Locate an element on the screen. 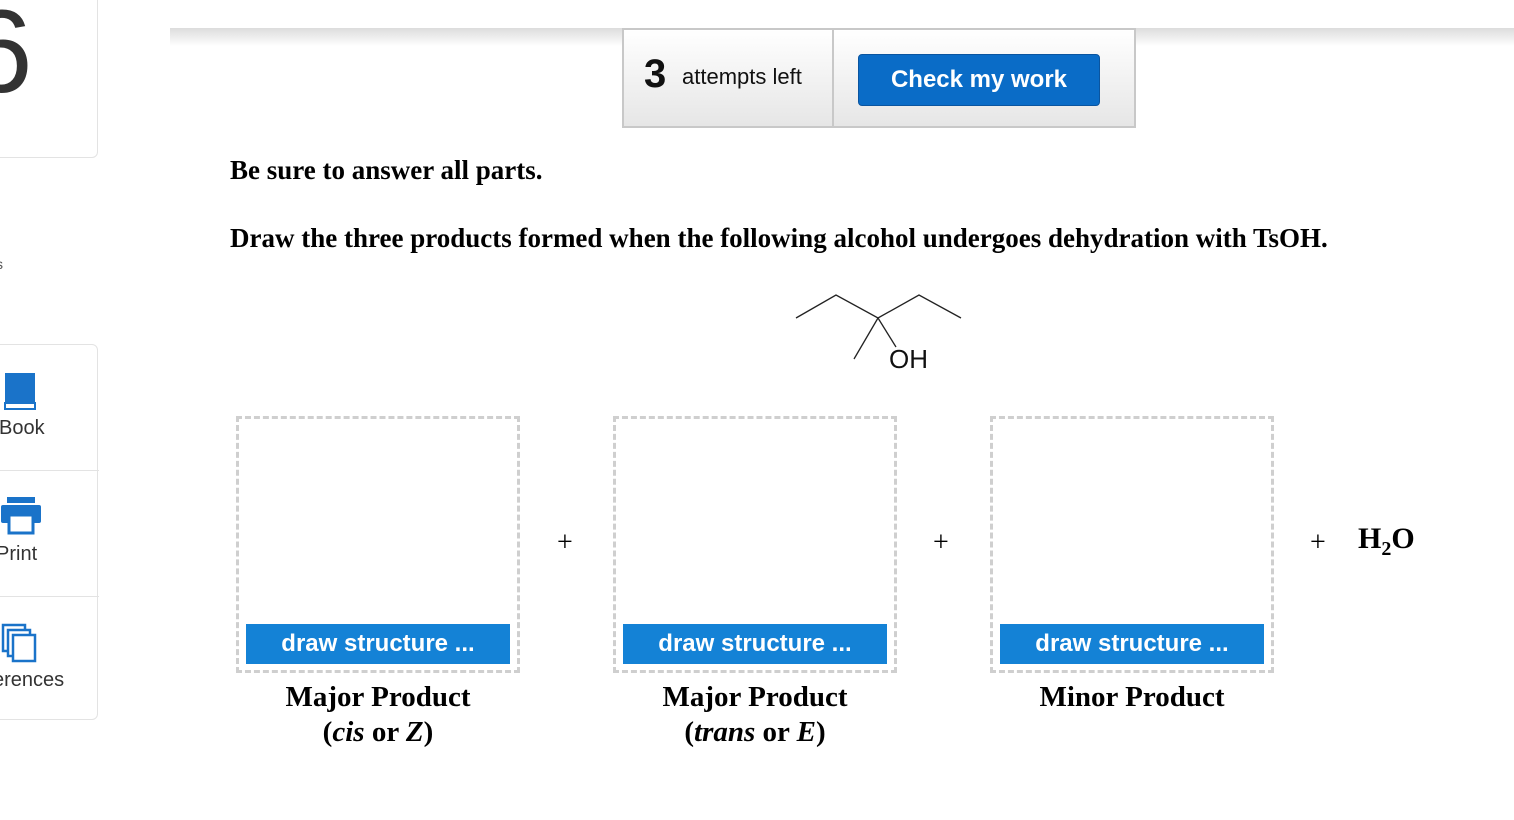 This screenshot has height=820, width=1514. product-label-stereo: (trans or E) is located at coordinates (755, 732).